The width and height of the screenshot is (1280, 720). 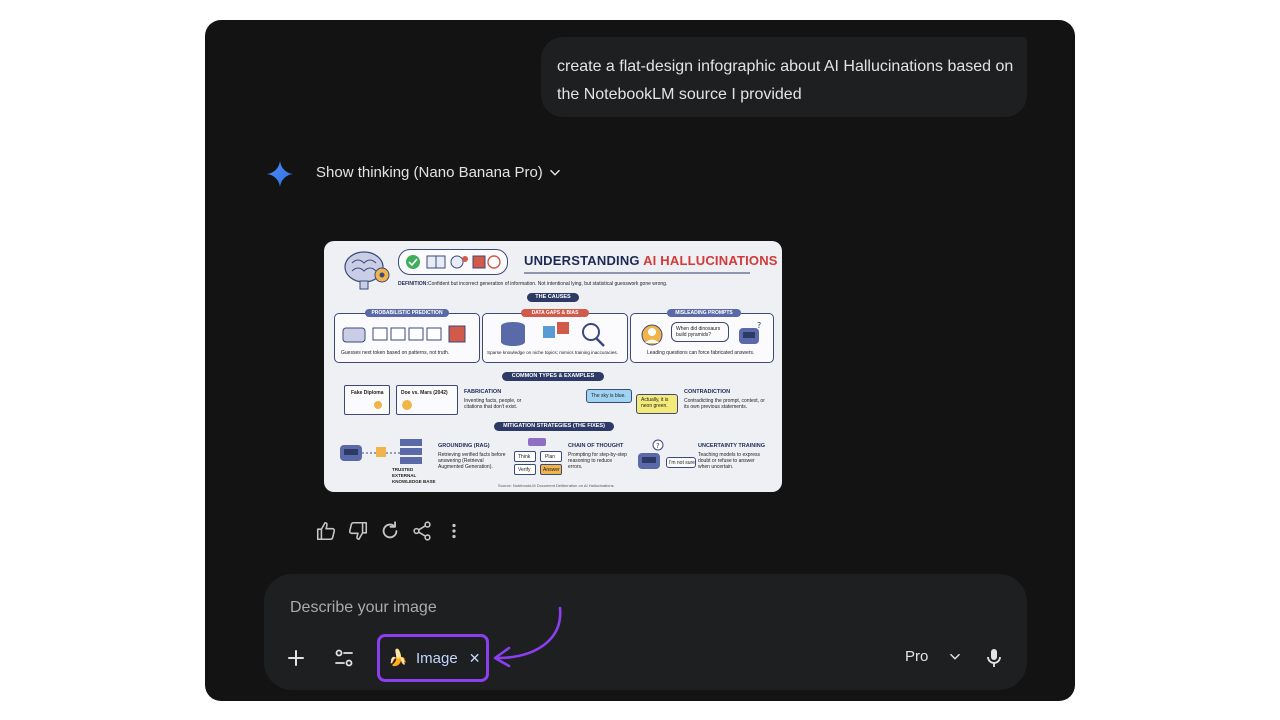 What do you see at coordinates (645, 632) in the screenshot?
I see `prompt-composer: 🍌 Image ✕ Pro` at bounding box center [645, 632].